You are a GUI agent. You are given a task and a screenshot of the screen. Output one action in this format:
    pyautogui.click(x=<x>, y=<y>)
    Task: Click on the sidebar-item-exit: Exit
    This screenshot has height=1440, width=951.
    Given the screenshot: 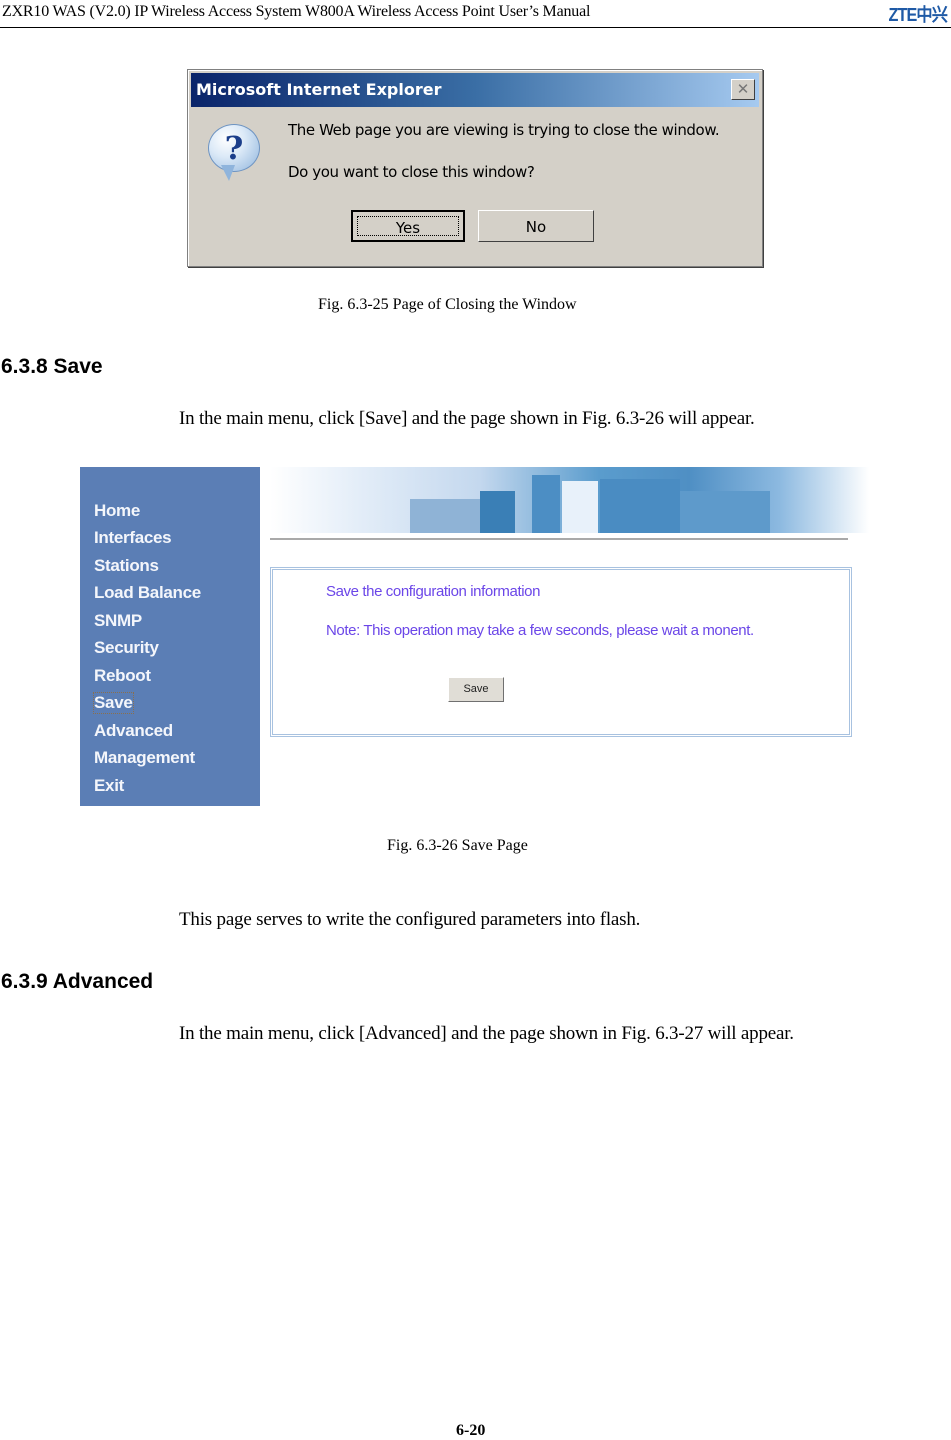 What is the action you would take?
    pyautogui.click(x=109, y=786)
    